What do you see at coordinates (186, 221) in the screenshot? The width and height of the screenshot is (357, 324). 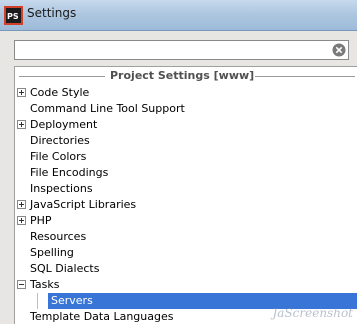 I see `tree-item-php: PHP` at bounding box center [186, 221].